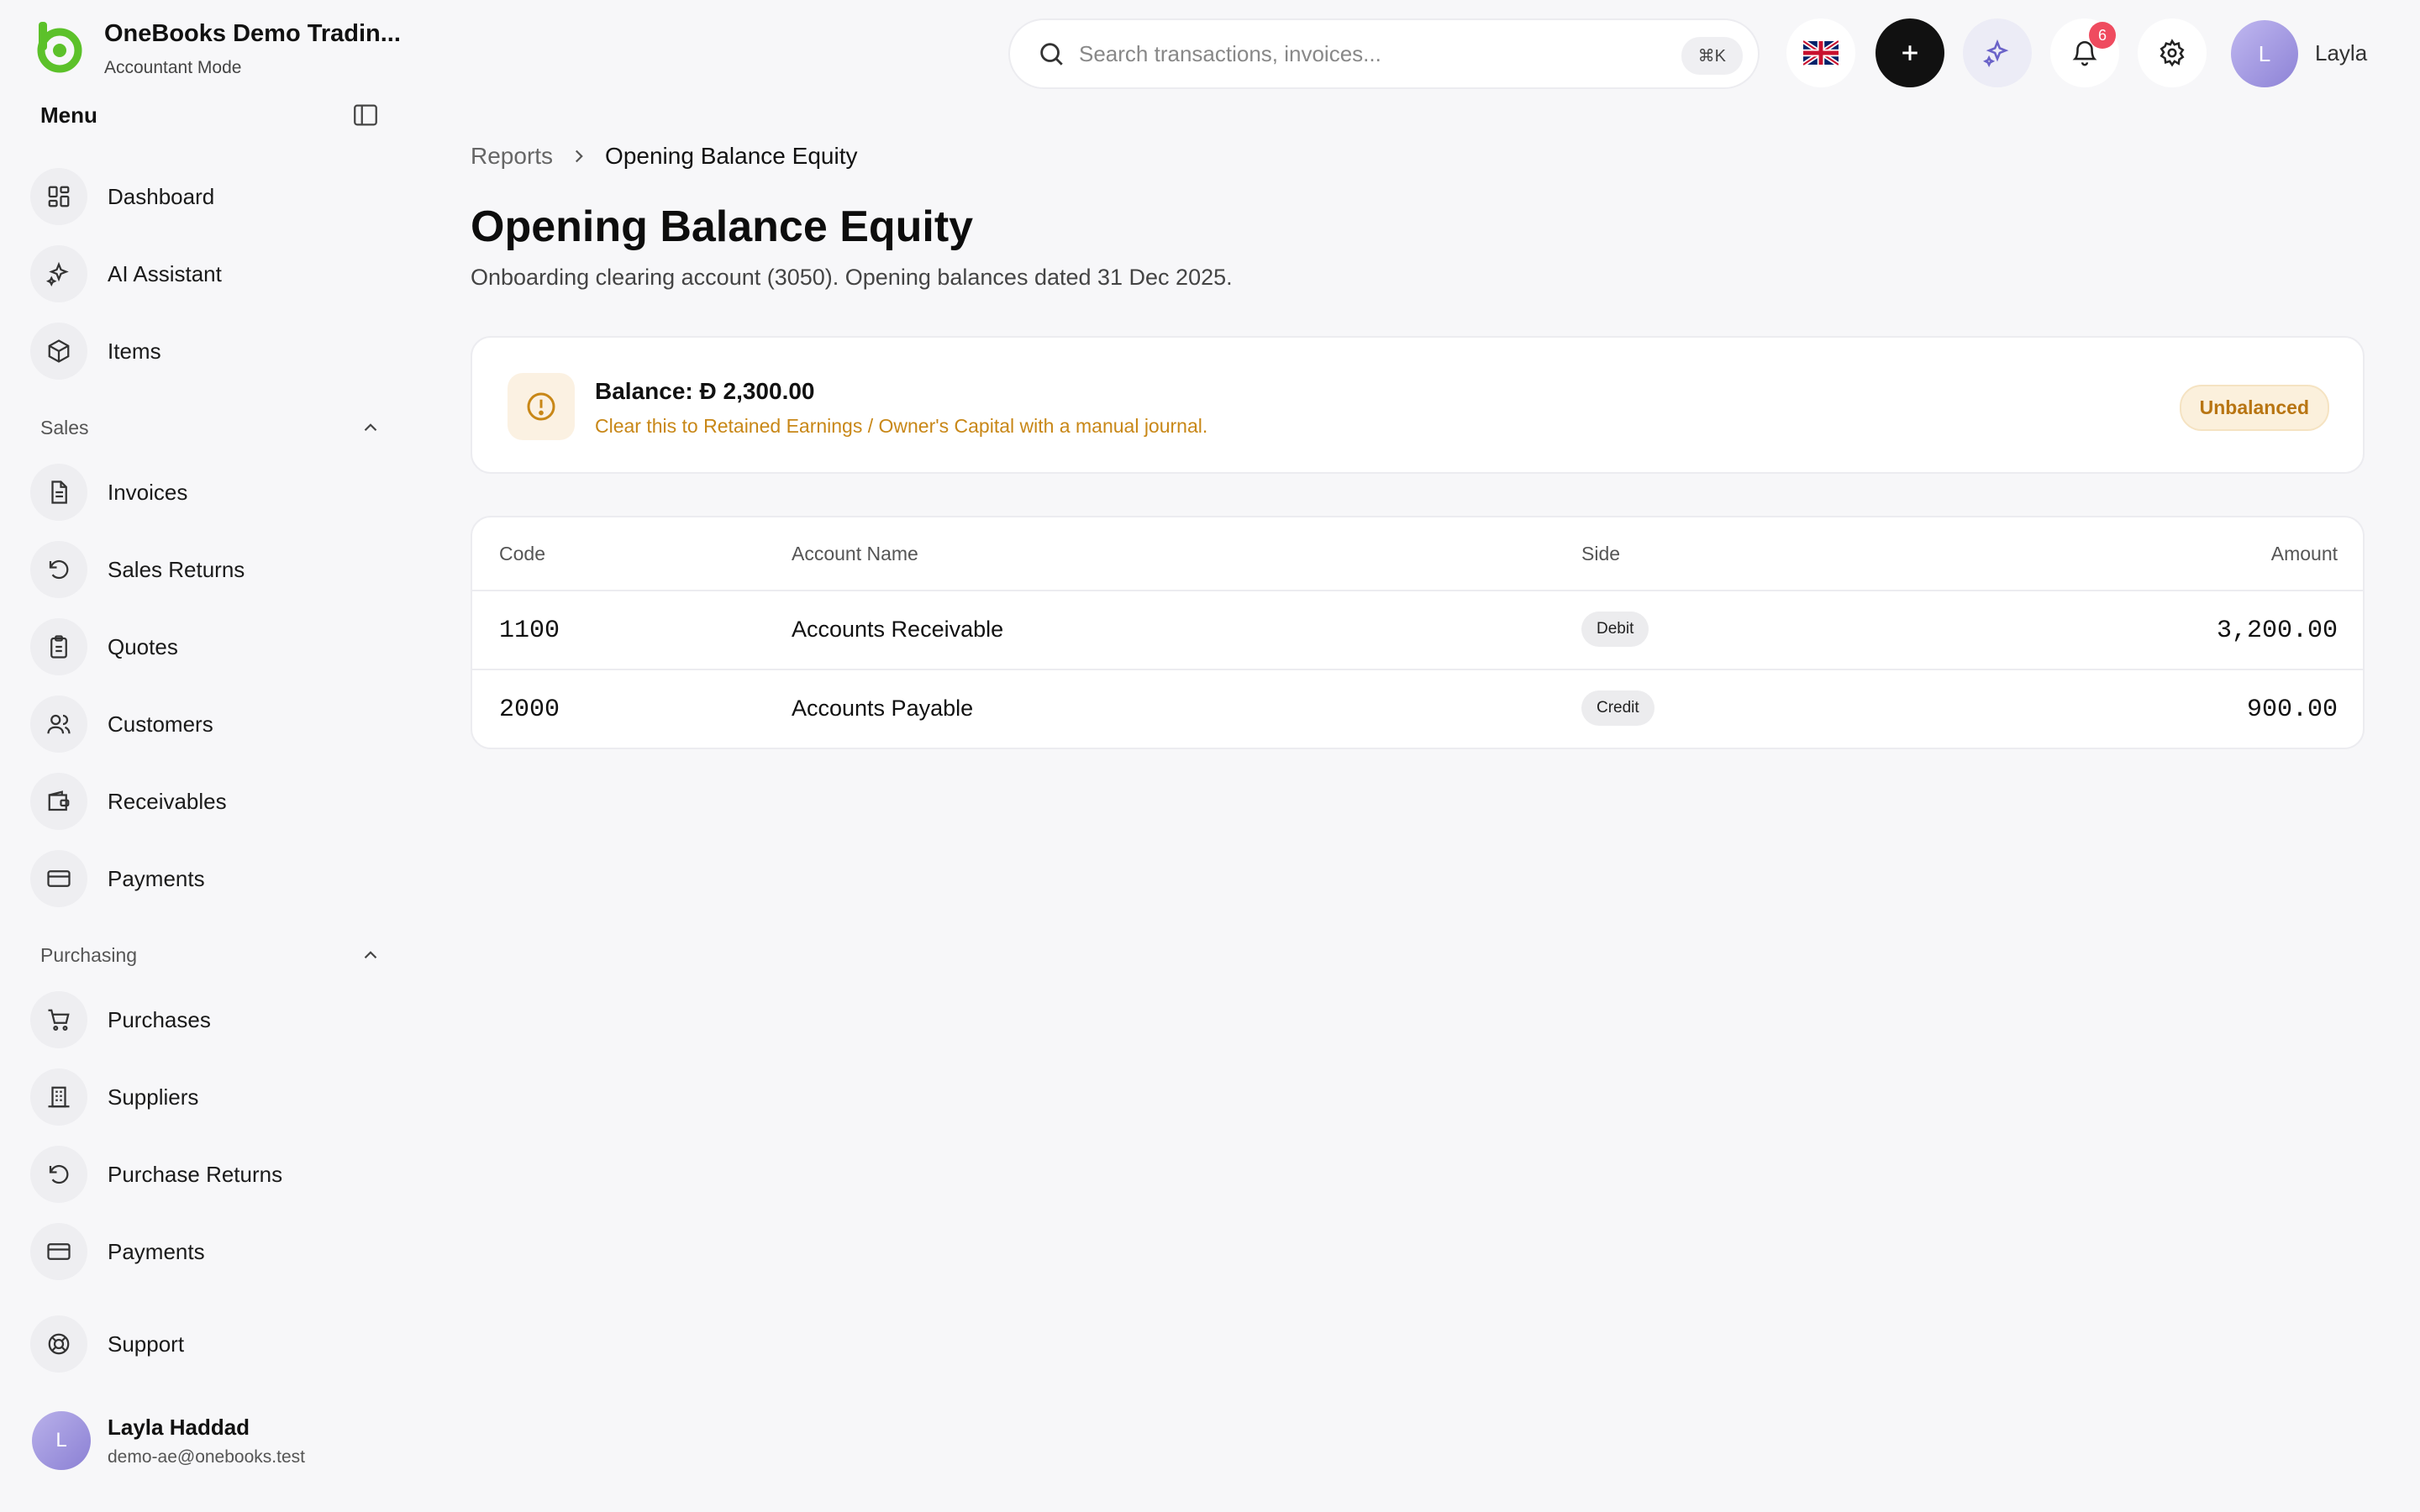 The height and width of the screenshot is (1512, 2420). What do you see at coordinates (148, 492) in the screenshot?
I see `sidebar-item-label: Invoices` at bounding box center [148, 492].